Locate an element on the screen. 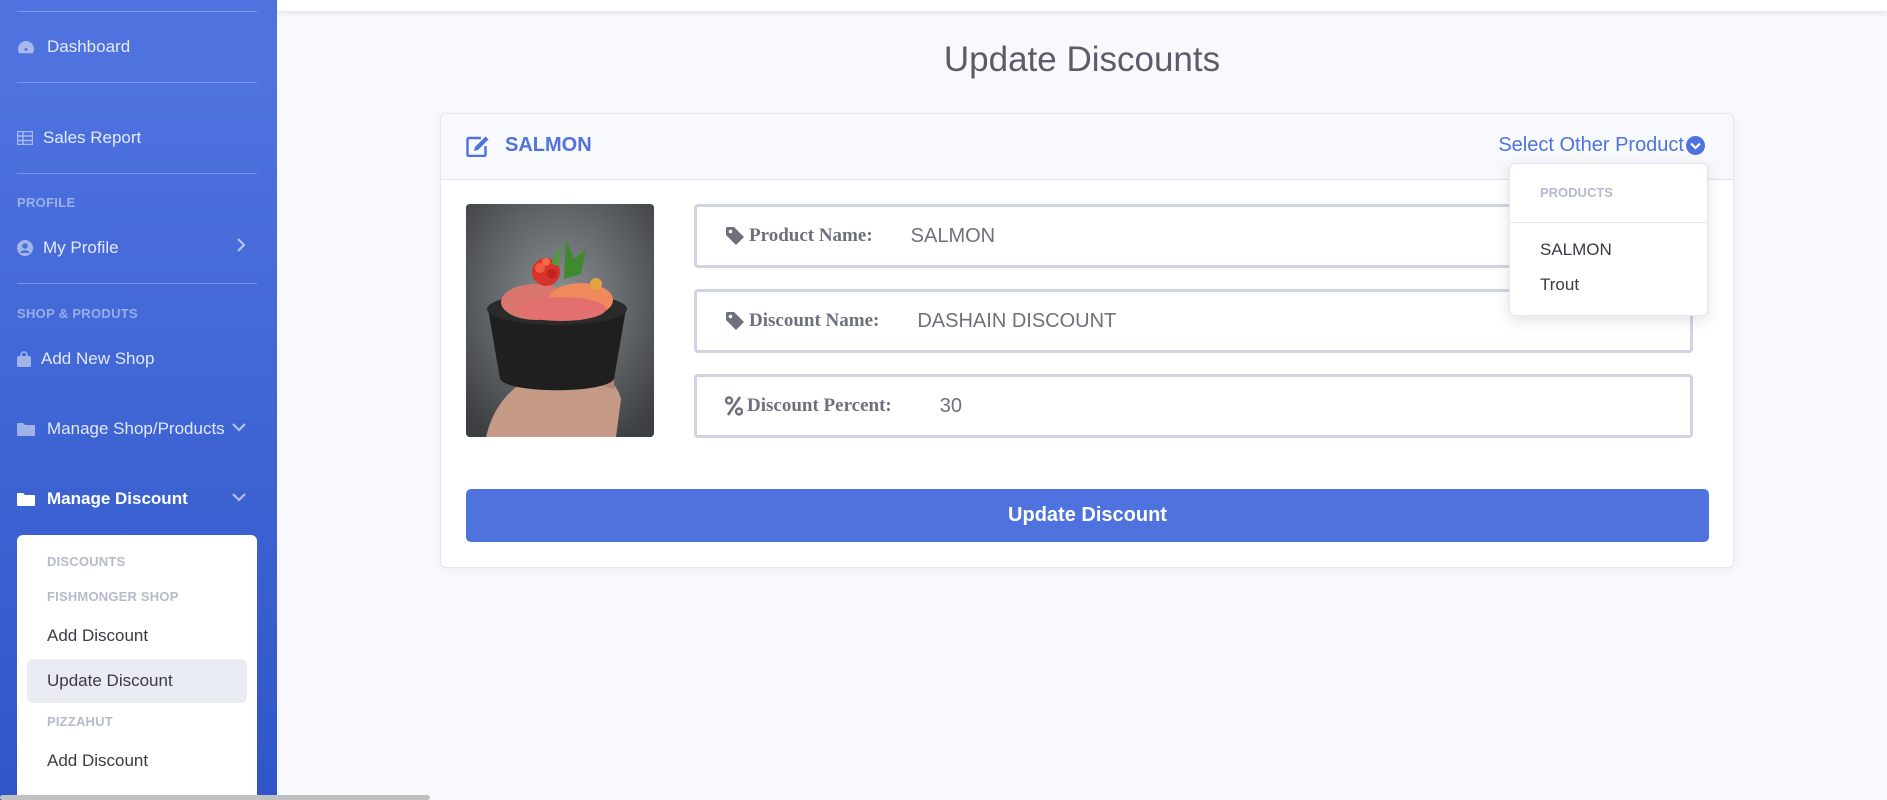 This screenshot has width=1887, height=800. select-other-product-dropdown: PRODUCTS SALMON Trout is located at coordinates (1608, 239).